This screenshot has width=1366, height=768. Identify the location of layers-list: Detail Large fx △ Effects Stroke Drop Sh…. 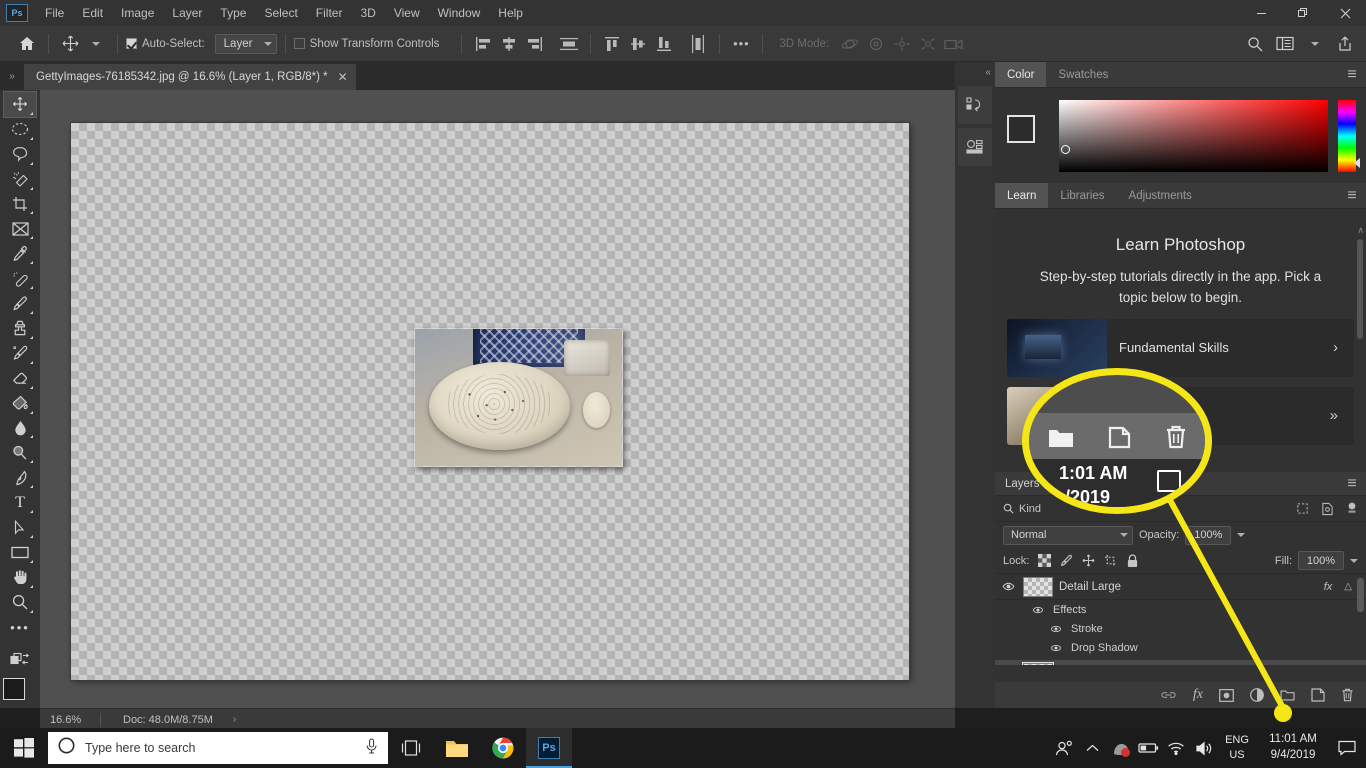
(1180, 619).